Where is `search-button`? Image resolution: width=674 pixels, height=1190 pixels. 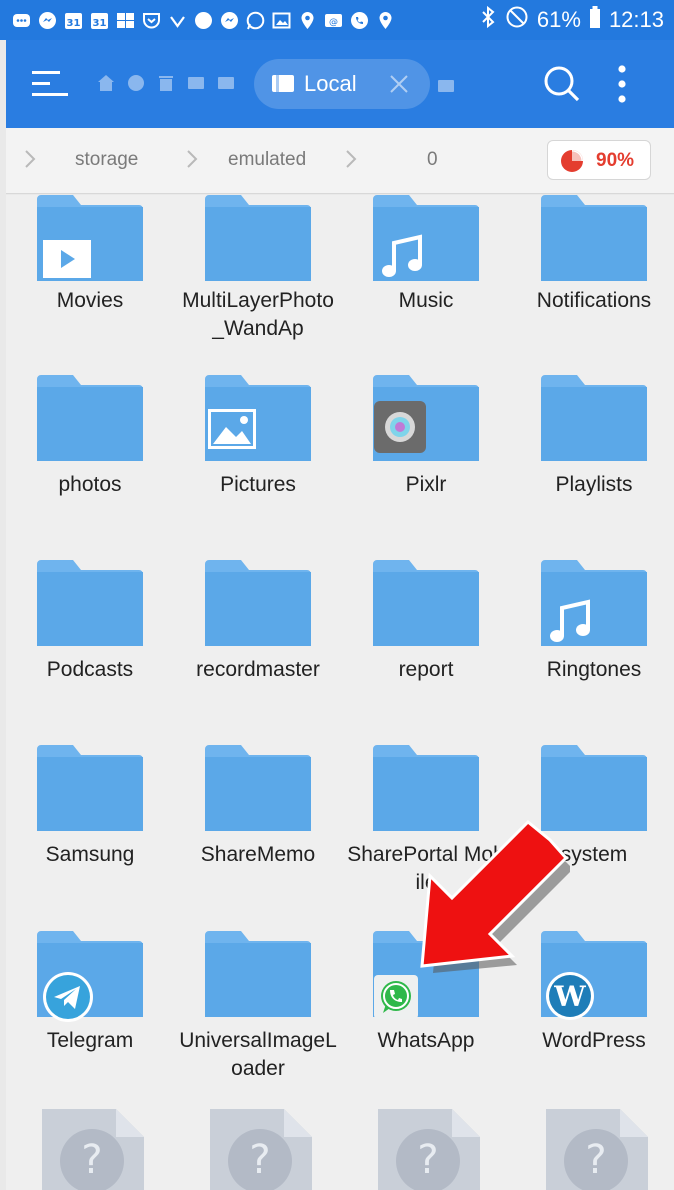
search-button is located at coordinates (562, 84).